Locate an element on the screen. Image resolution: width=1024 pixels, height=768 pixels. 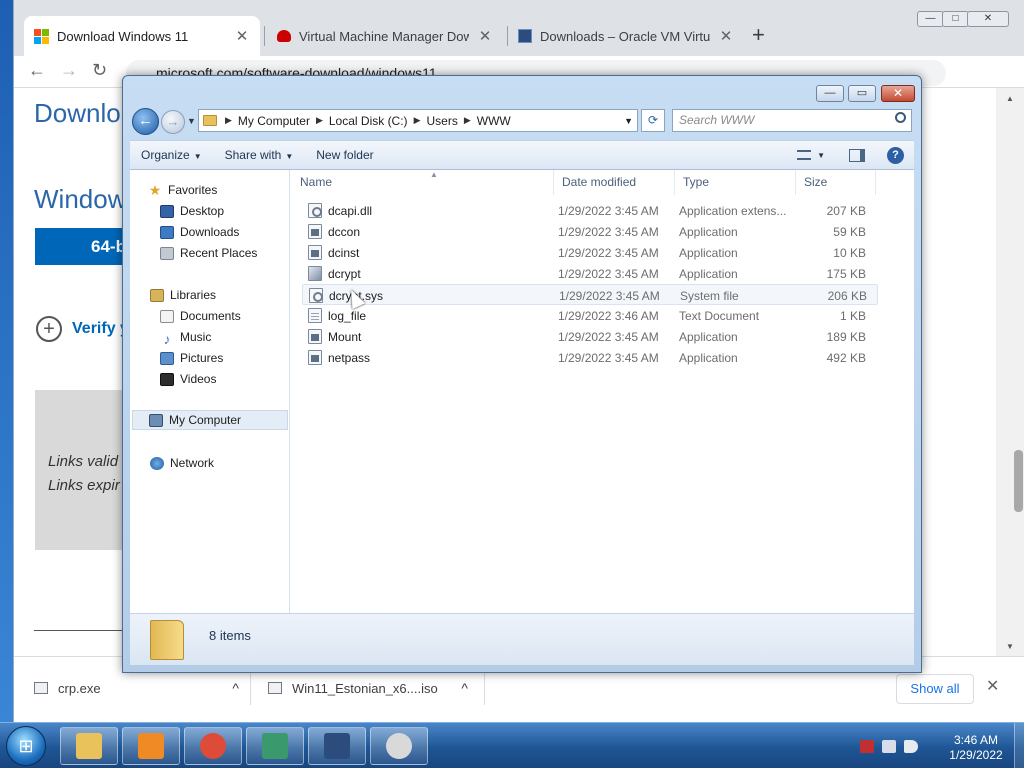
tab-downloads-virtualbox: Downloads – Oracle VM VirtualB ✕ is located at coordinates (626, 36).